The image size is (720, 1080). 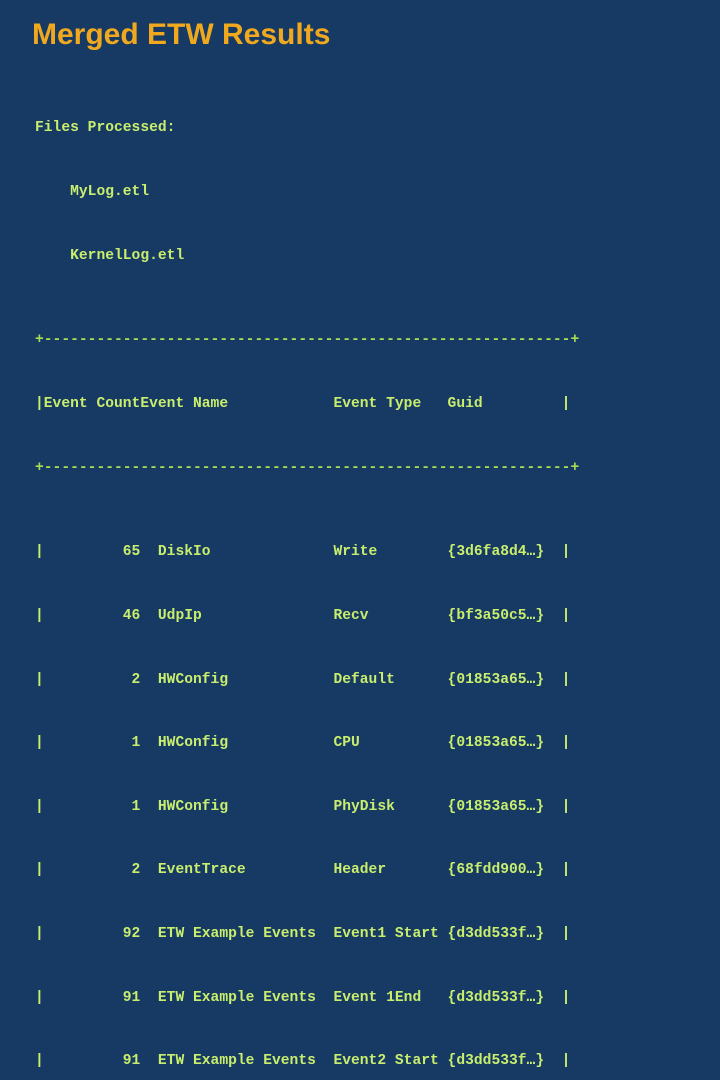 What do you see at coordinates (303, 743) in the screenshot?
I see `table-row: | 1 HWConfig CPU {01853a65…} |` at bounding box center [303, 743].